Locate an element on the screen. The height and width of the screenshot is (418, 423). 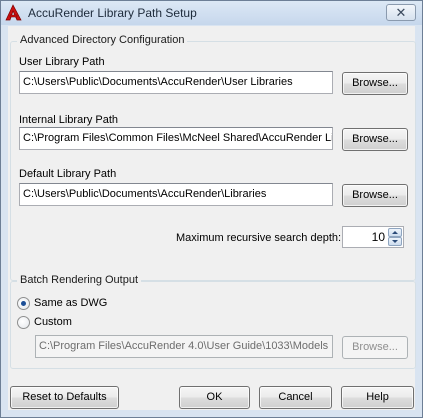
search-depth-spinner: 10 is located at coordinates (373, 237).